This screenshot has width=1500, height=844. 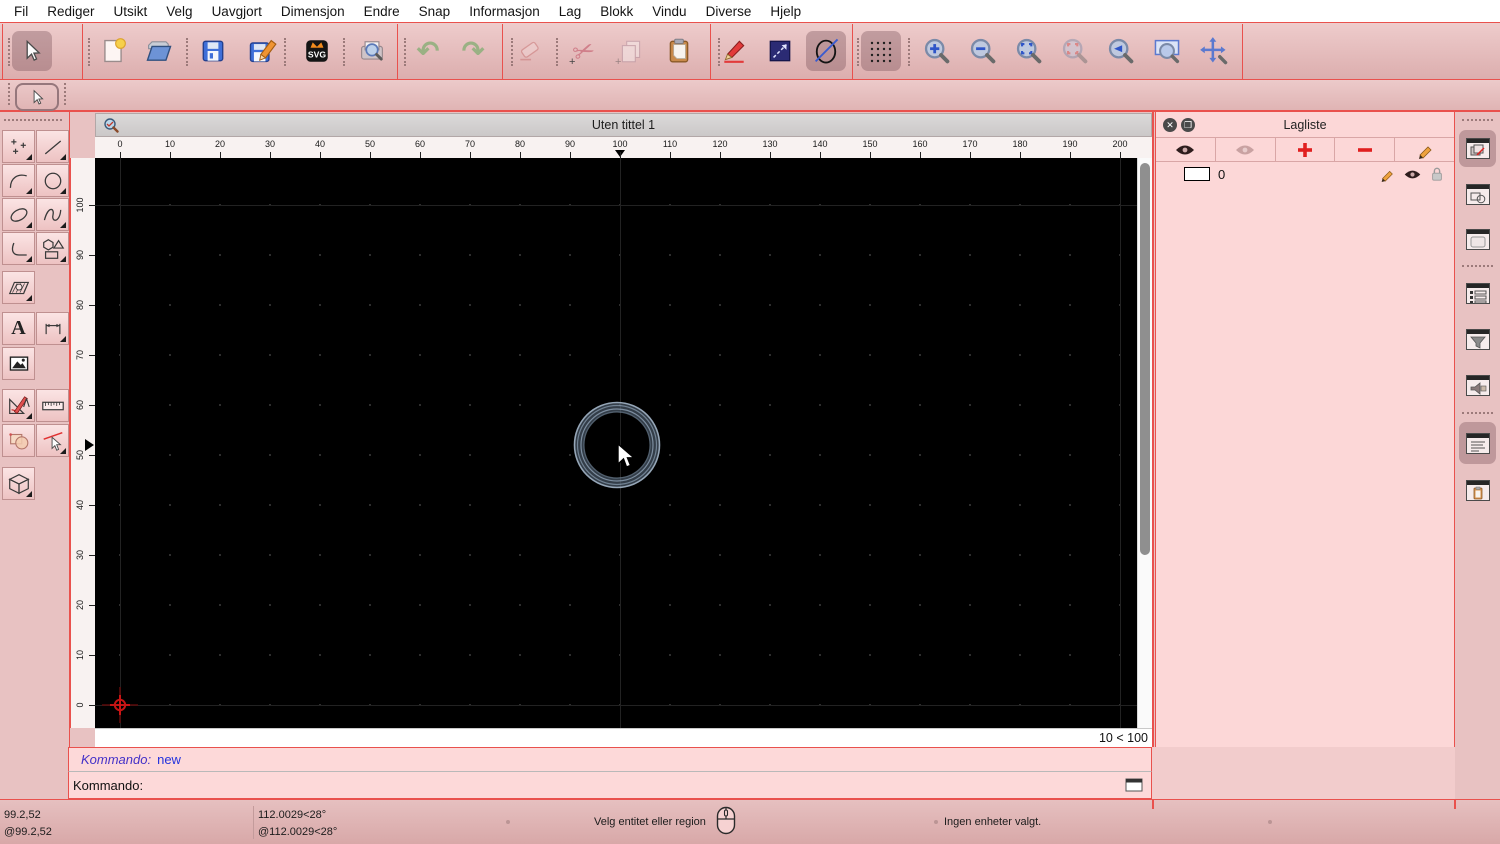 What do you see at coordinates (1134, 785) in the screenshot?
I see `detach-command-window-button` at bounding box center [1134, 785].